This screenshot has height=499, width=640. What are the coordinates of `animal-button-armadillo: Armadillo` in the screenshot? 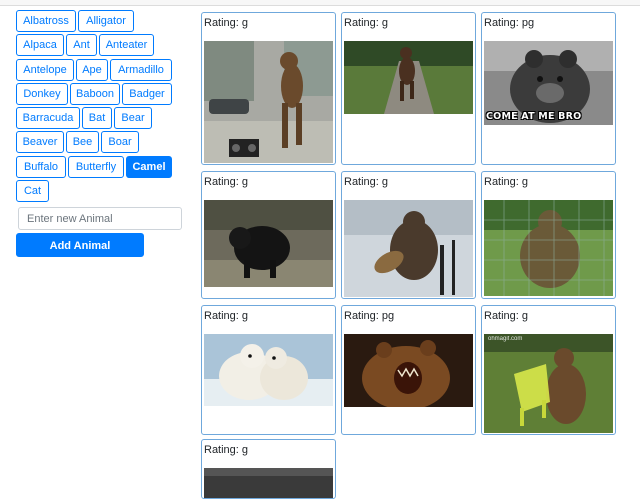 It's located at (141, 70).